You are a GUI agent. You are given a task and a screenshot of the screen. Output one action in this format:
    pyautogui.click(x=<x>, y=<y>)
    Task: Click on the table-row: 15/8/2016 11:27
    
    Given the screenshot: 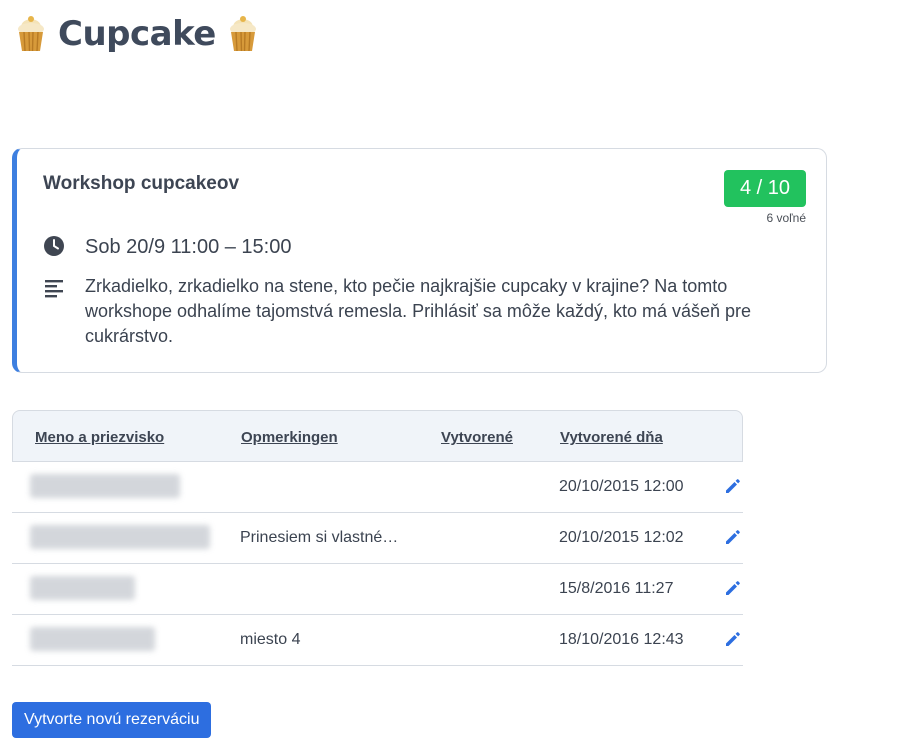 What is the action you would take?
    pyautogui.click(x=377, y=589)
    